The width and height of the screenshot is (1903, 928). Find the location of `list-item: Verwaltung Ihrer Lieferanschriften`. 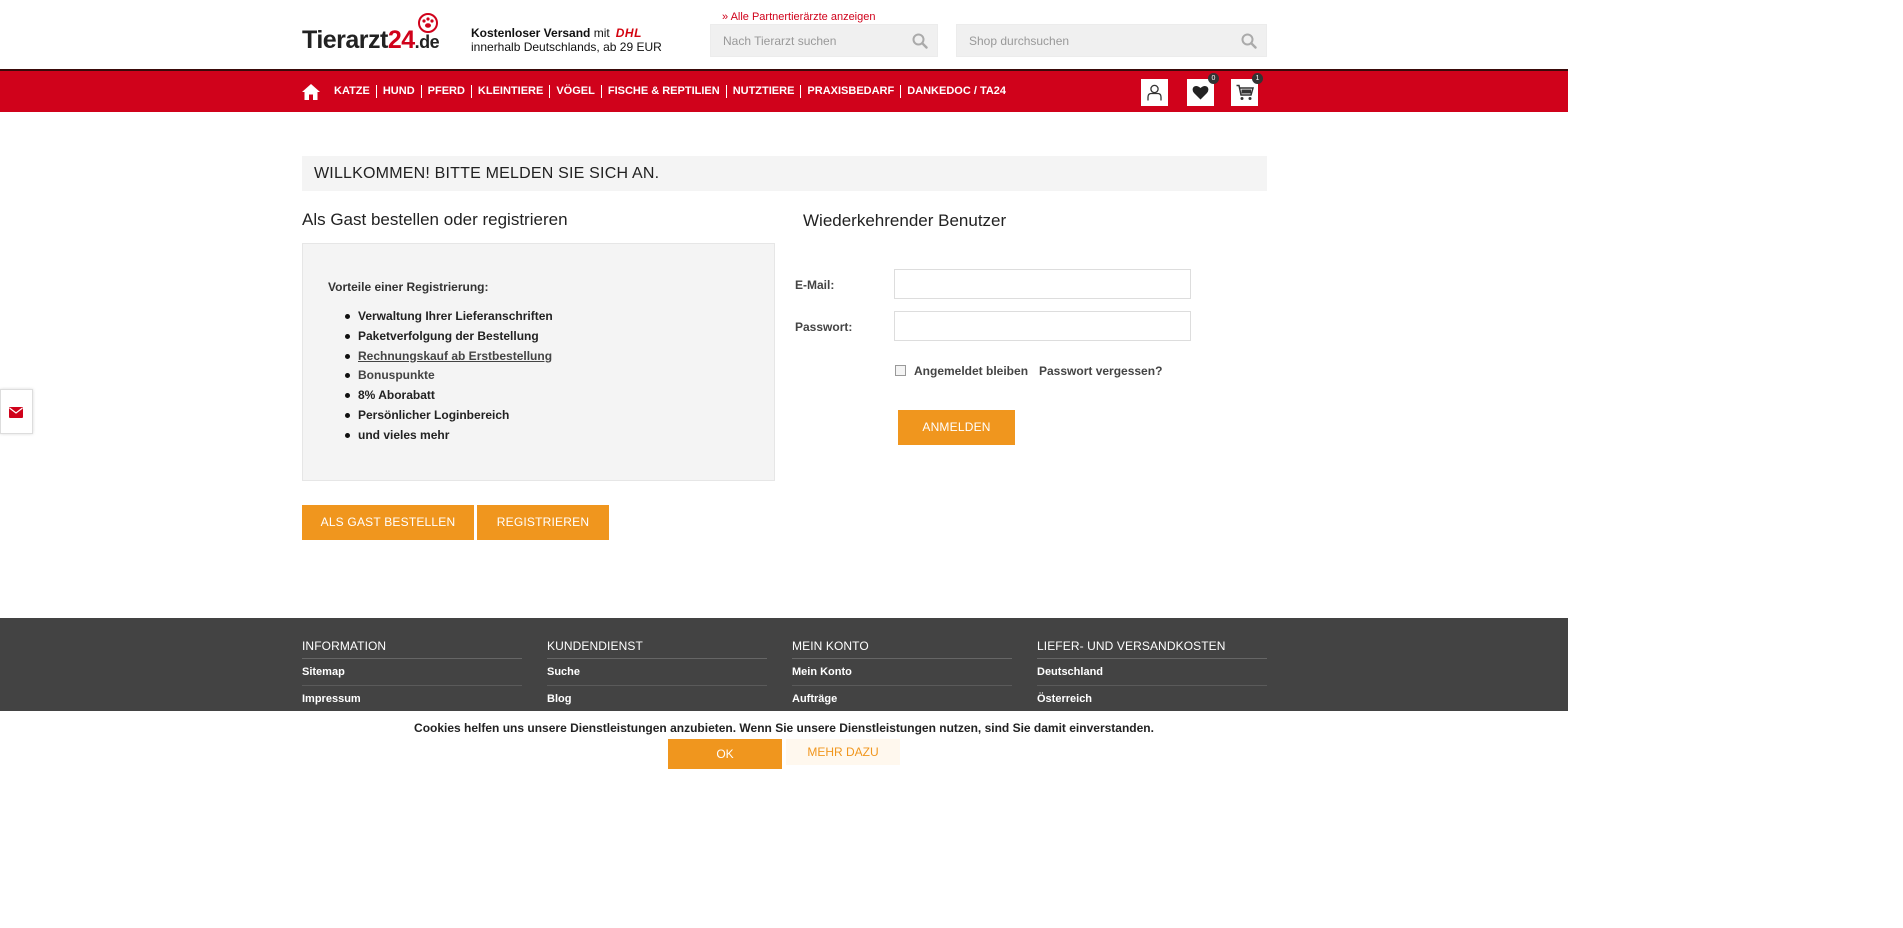

list-item: Verwaltung Ihrer Lieferanschriften is located at coordinates (449, 319).